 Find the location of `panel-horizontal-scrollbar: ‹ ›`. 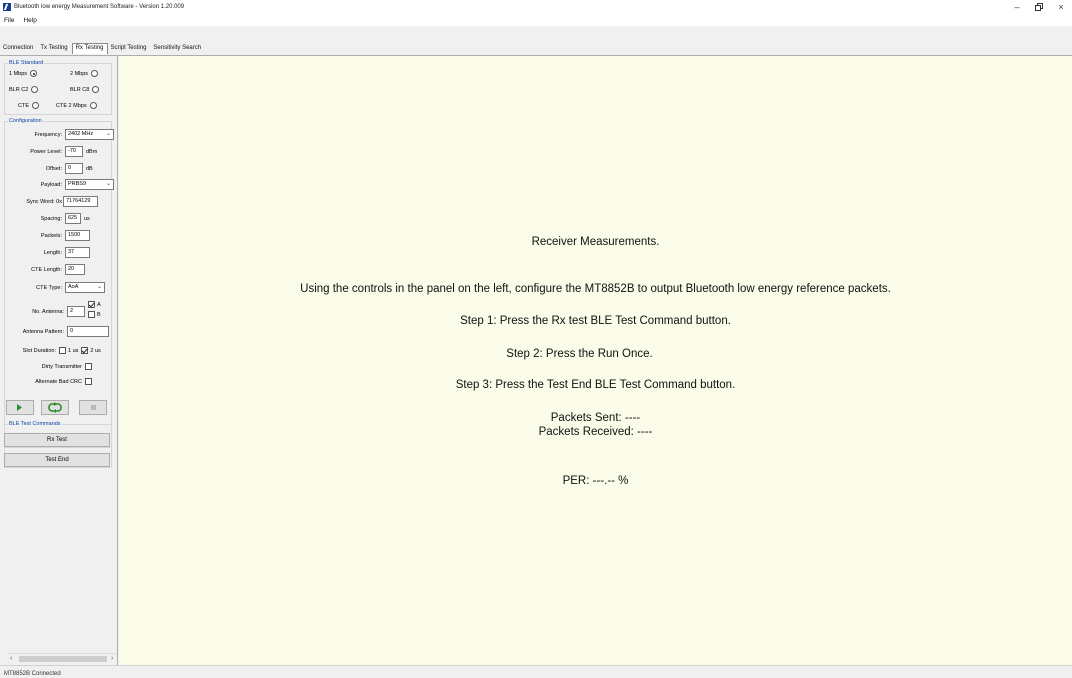

panel-horizontal-scrollbar: ‹ › is located at coordinates (62, 658).